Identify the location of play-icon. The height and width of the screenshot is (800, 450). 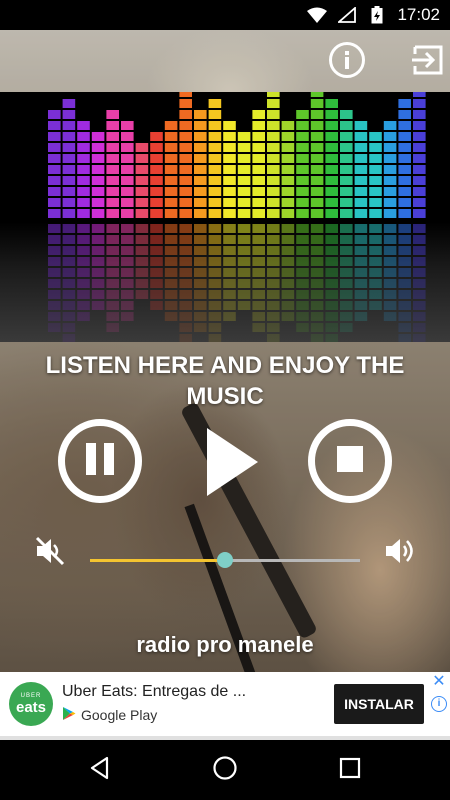
(233, 467).